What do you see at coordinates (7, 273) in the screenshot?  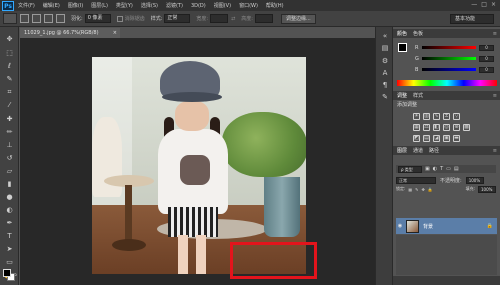 I see `foreground-color-swatch` at bounding box center [7, 273].